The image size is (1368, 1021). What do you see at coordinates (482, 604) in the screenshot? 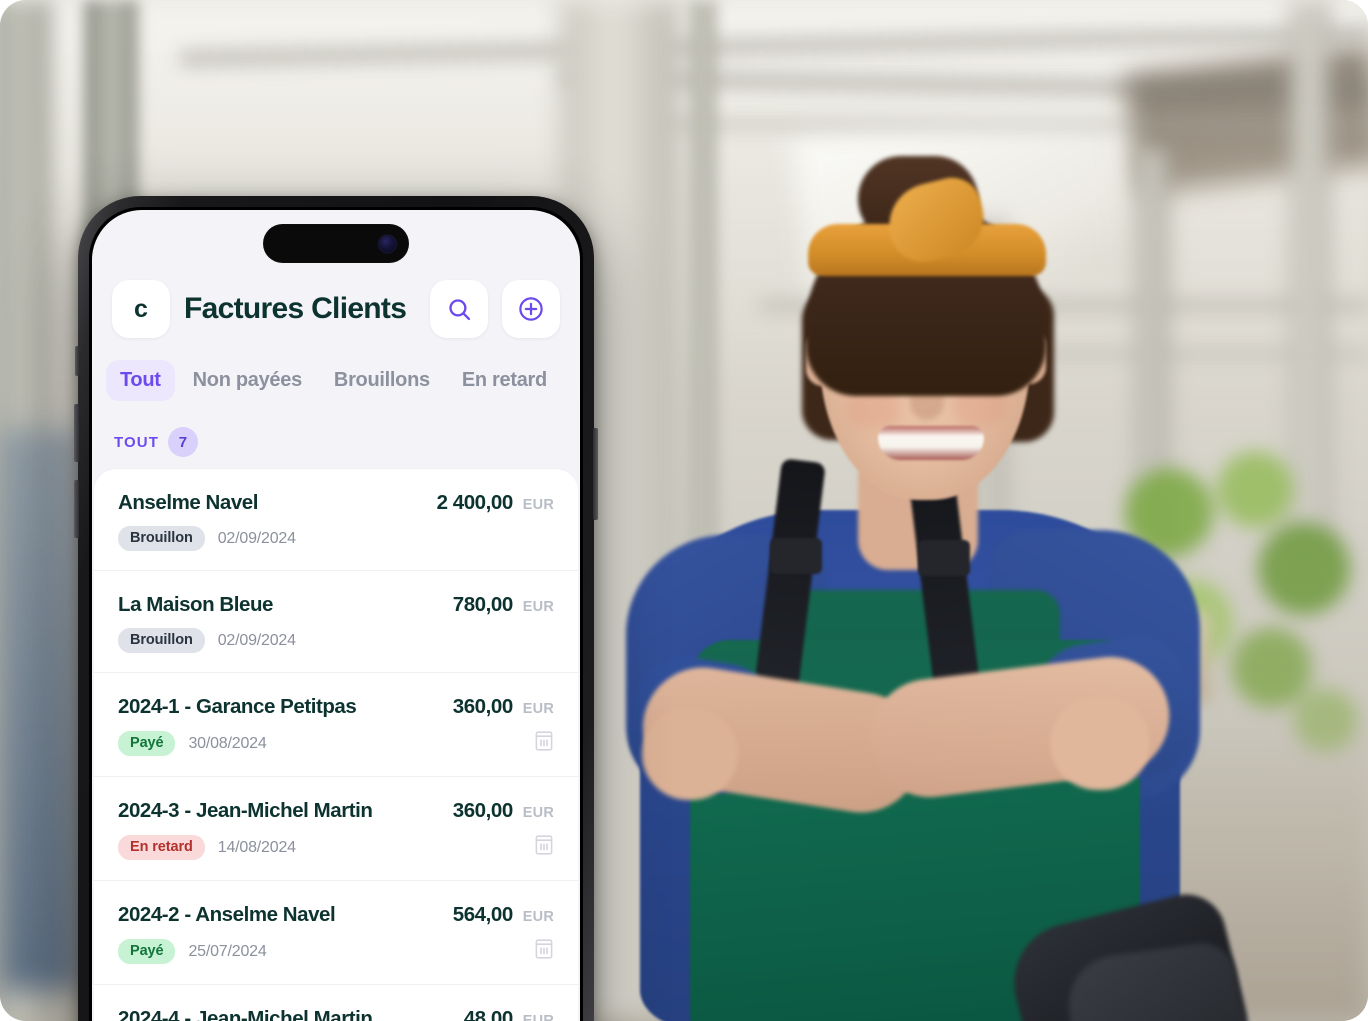
I see `invoice-amount: 780,00` at bounding box center [482, 604].